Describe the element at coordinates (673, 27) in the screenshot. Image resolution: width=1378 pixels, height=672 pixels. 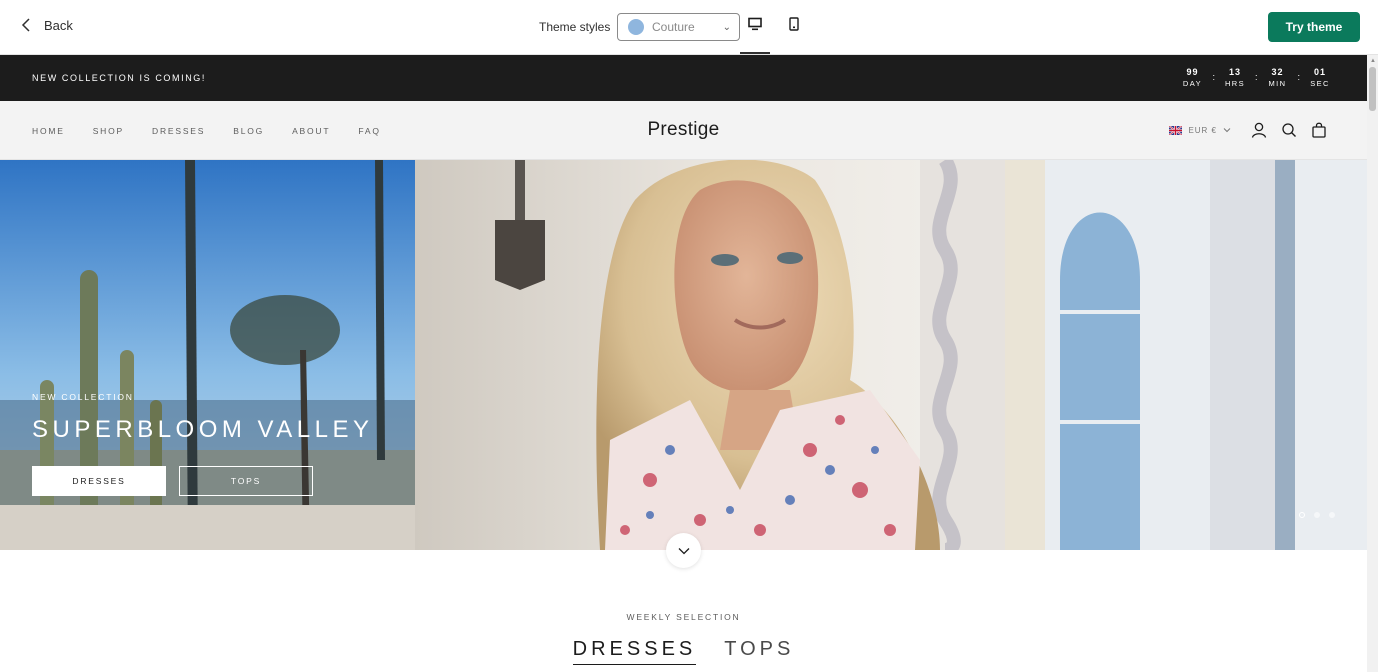
I see `theme-style-value: Couture` at that location.